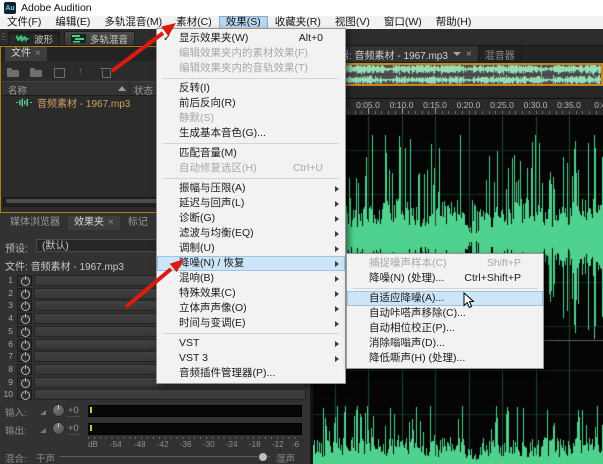  Describe the element at coordinates (14, 72) in the screenshot. I see `open-file-icon` at that location.